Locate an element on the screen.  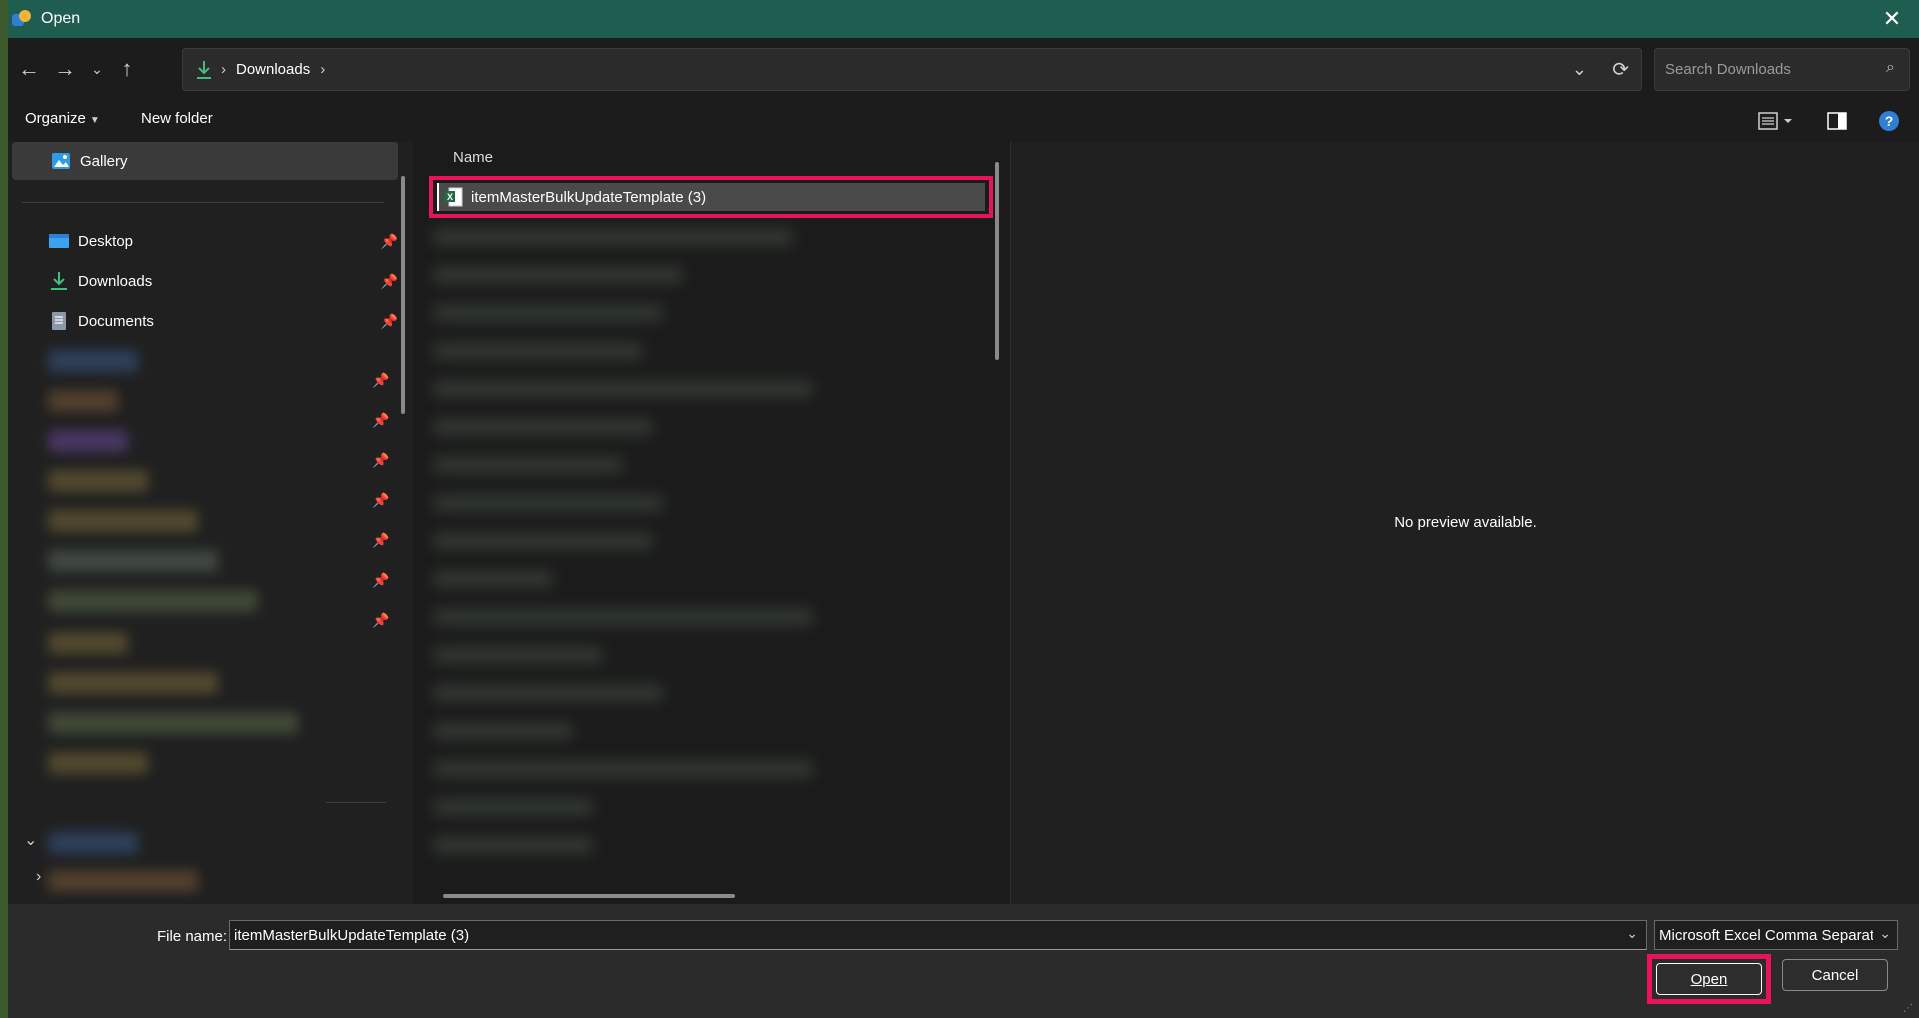
cancel-label: Cancel is located at coordinates (1835, 975).